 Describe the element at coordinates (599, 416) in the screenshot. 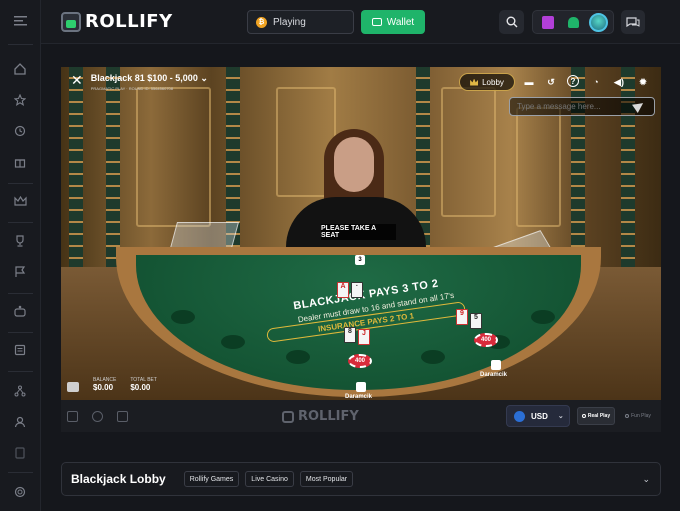

I see `real-play-label: Real Play` at that location.